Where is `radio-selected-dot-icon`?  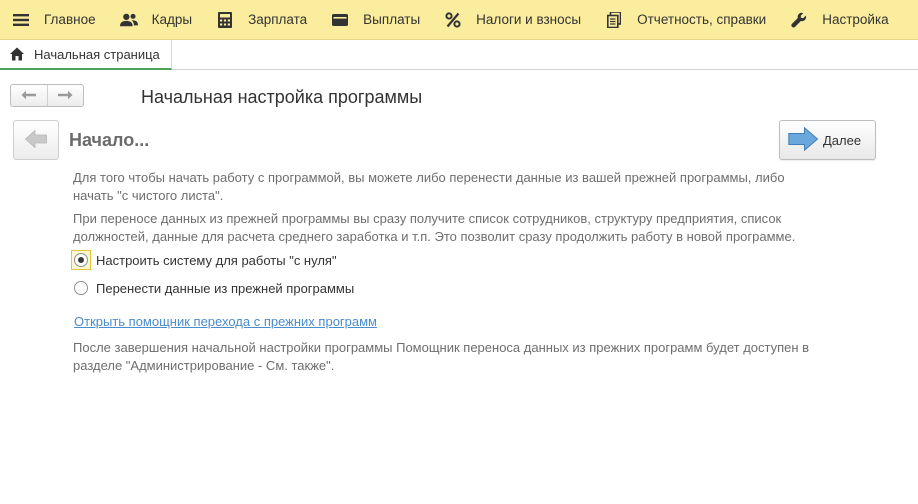 radio-selected-dot-icon is located at coordinates (81, 260).